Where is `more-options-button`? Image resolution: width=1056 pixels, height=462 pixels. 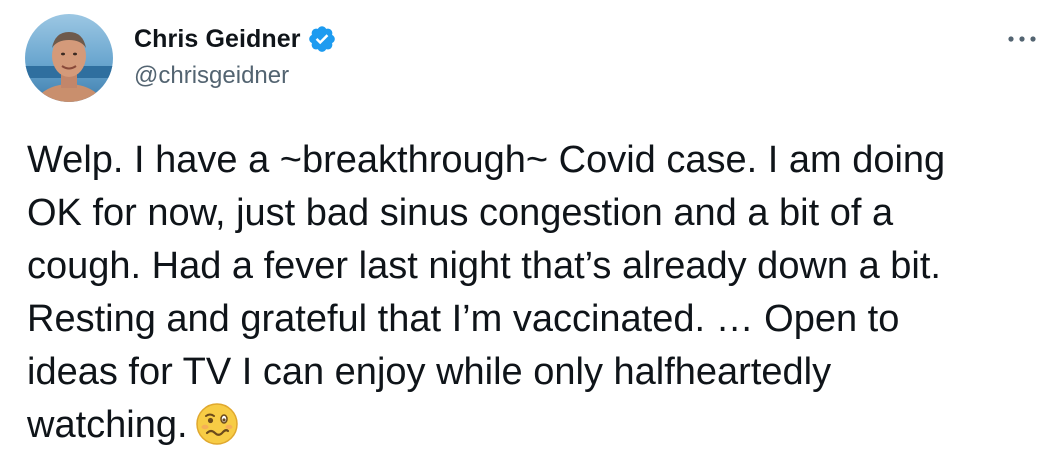 more-options-button is located at coordinates (1022, 39).